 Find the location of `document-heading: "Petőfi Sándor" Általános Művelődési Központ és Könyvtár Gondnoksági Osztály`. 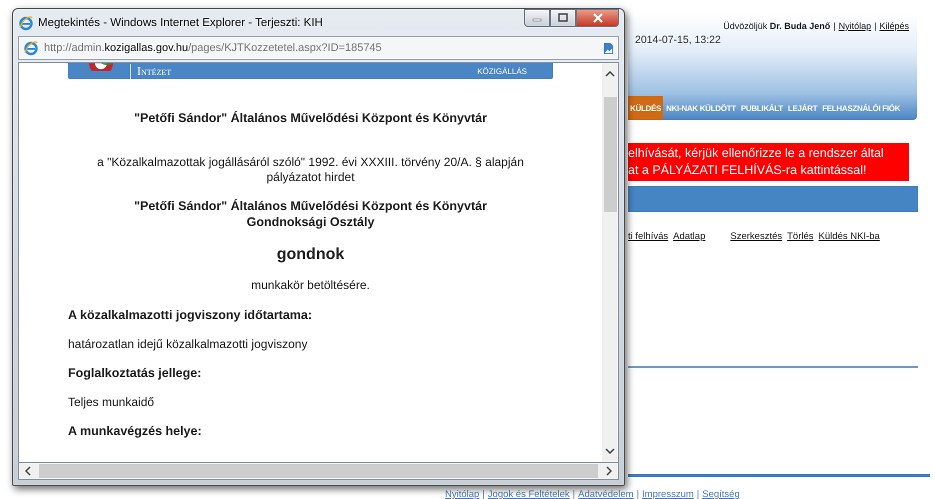

document-heading: "Petőfi Sándor" Általános Művelődési Központ és Könyvtár Gondnoksági Osztály is located at coordinates (310, 214).